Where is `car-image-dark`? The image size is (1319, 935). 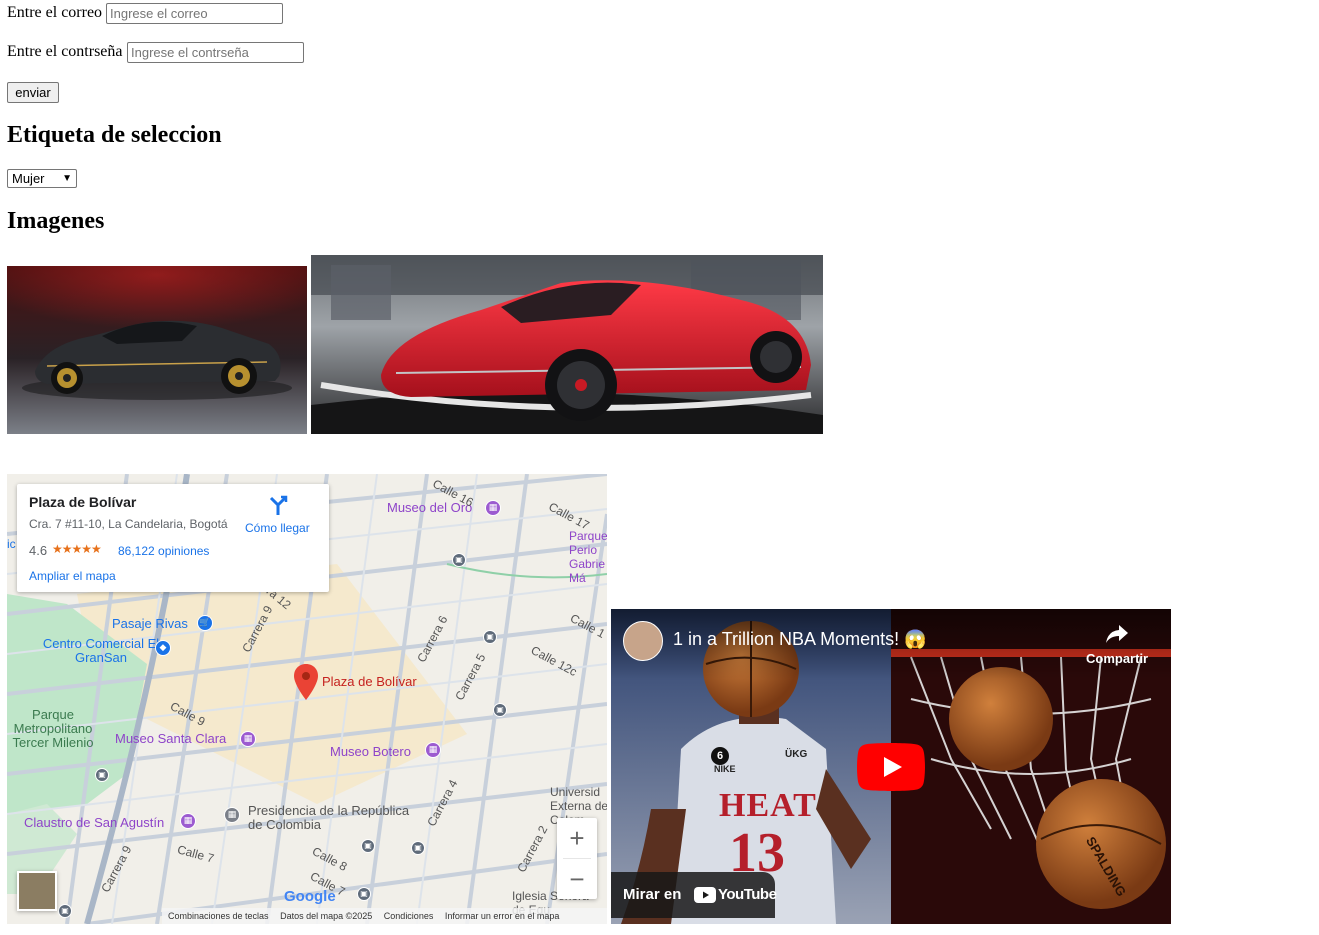
car-image-dark is located at coordinates (157, 350).